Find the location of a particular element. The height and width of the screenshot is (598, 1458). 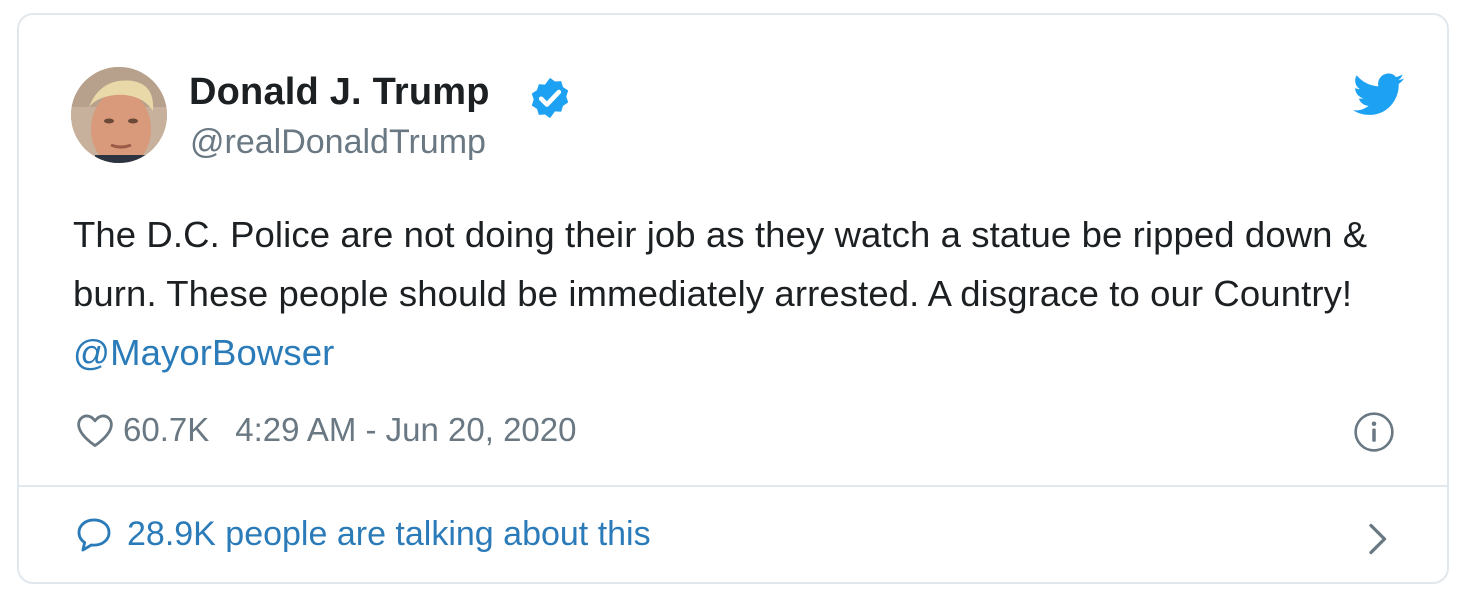

verified-badge-icon is located at coordinates (550, 98).